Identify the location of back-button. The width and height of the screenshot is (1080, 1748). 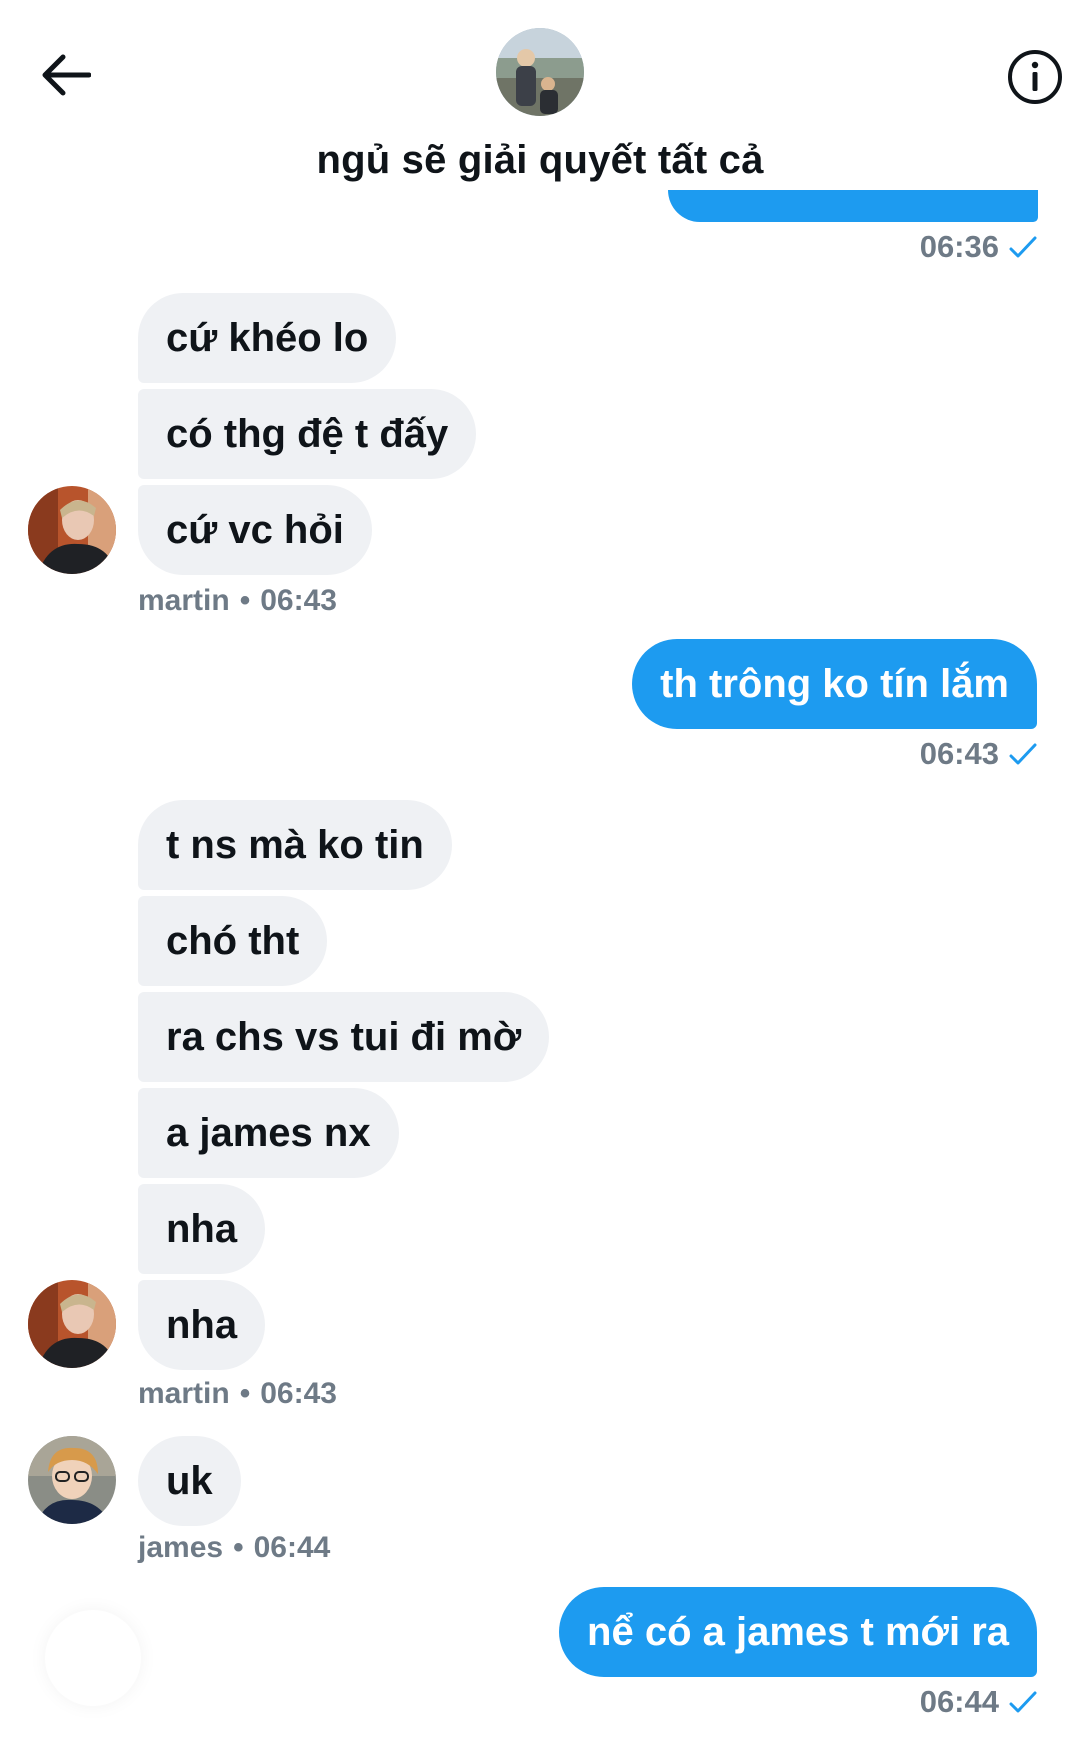
(65, 75).